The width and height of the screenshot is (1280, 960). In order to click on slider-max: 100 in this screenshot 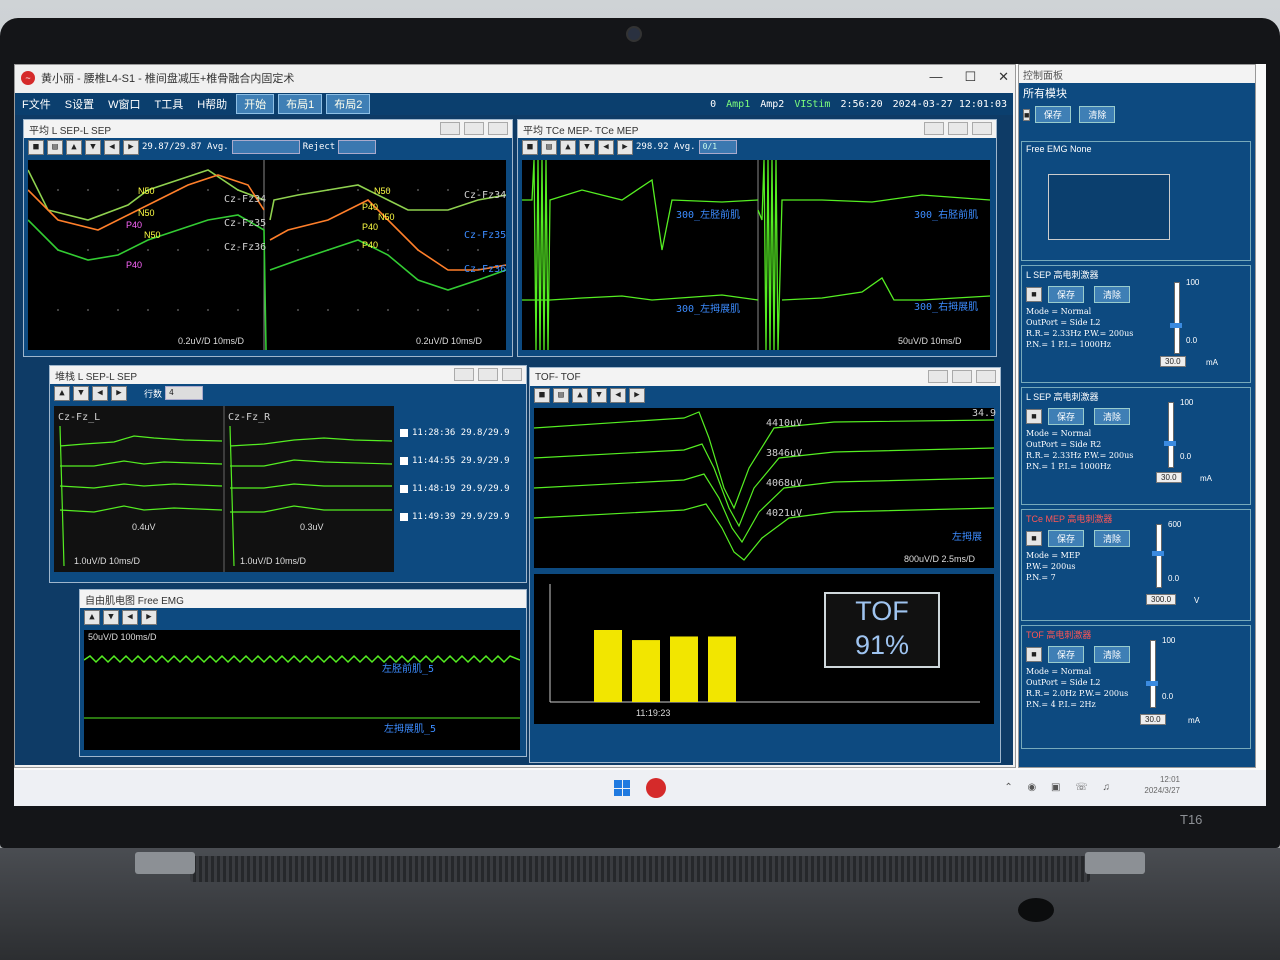, I will do `click(1169, 640)`.